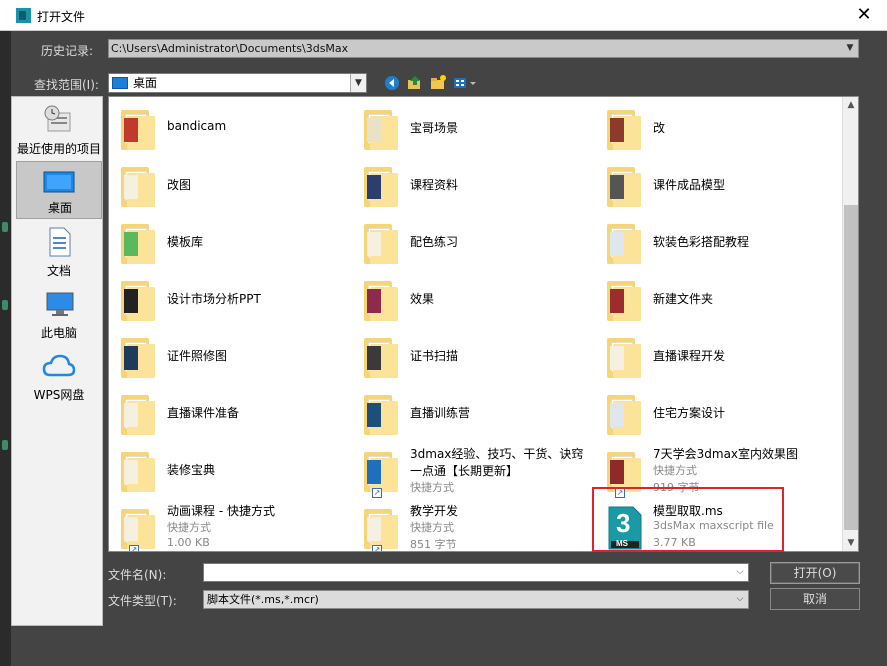  What do you see at coordinates (472, 184) in the screenshot?
I see `folder-item: 课程资料` at bounding box center [472, 184].